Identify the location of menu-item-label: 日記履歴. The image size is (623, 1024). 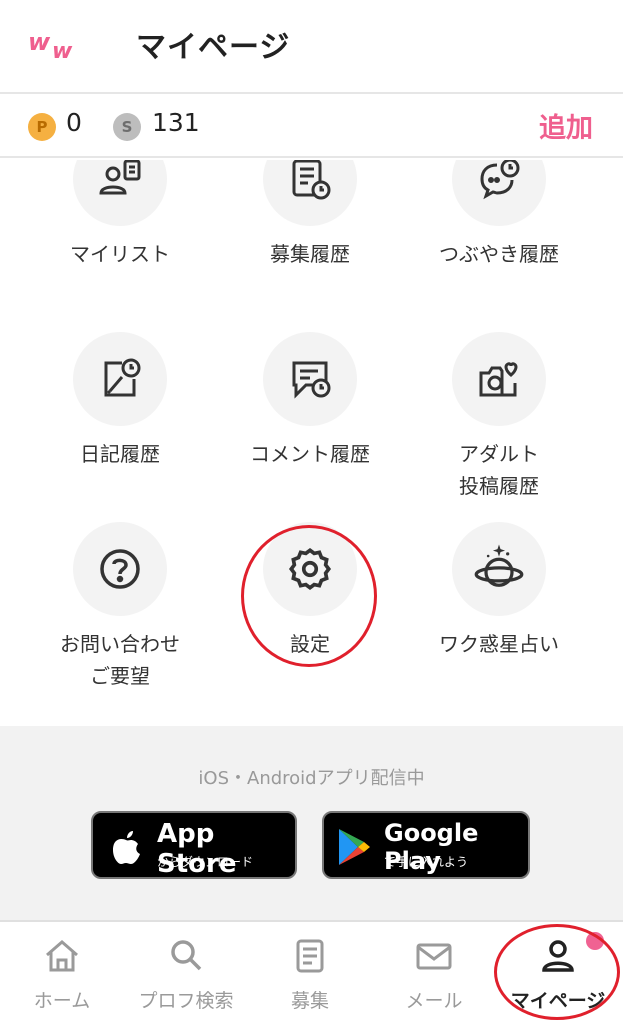
(120, 454).